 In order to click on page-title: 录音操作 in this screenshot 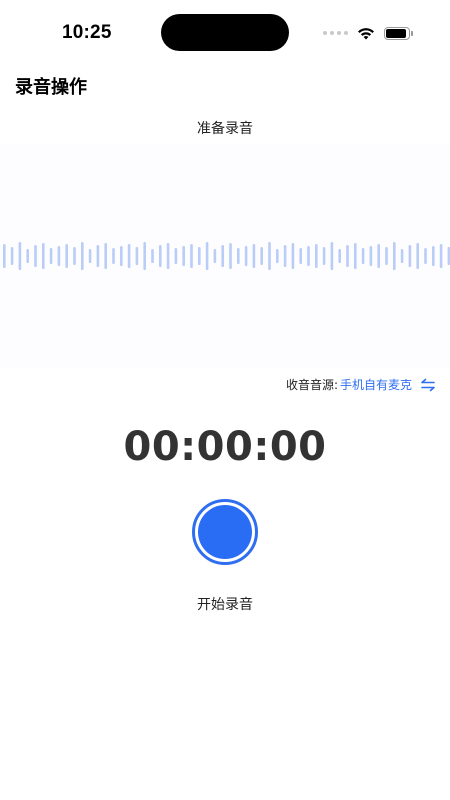, I will do `click(51, 87)`.